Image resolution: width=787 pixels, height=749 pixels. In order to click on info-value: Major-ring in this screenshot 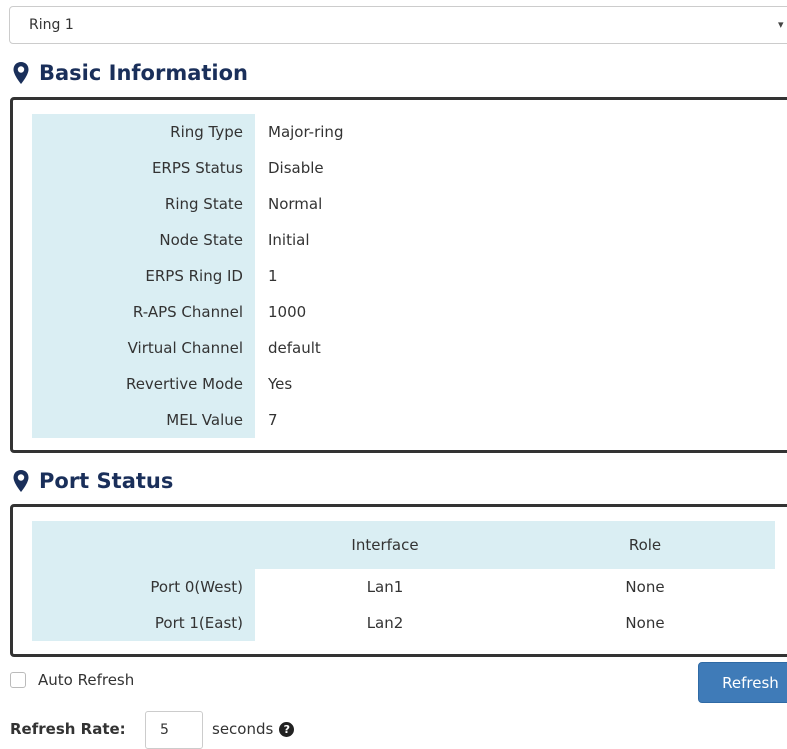, I will do `click(306, 132)`.